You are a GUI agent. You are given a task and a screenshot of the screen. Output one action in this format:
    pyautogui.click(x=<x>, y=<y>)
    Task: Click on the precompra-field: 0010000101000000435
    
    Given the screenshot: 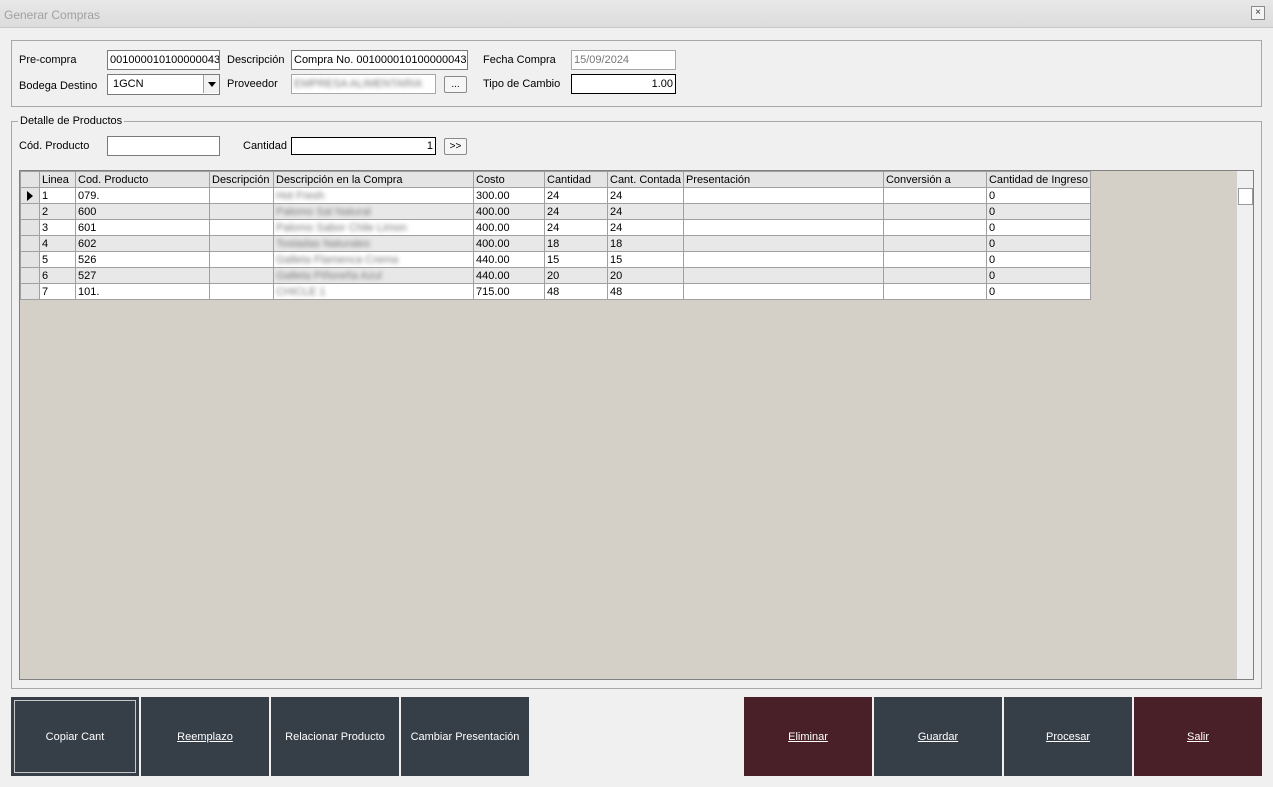 What is the action you would take?
    pyautogui.click(x=163, y=60)
    